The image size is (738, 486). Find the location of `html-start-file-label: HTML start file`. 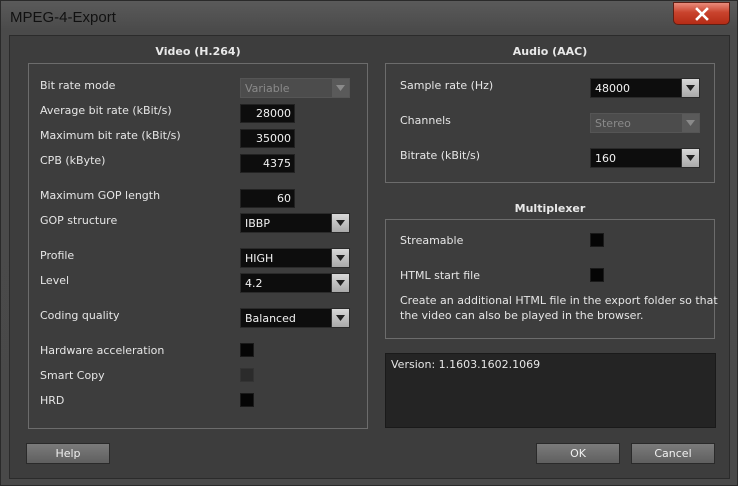

html-start-file-label: HTML start file is located at coordinates (440, 275).